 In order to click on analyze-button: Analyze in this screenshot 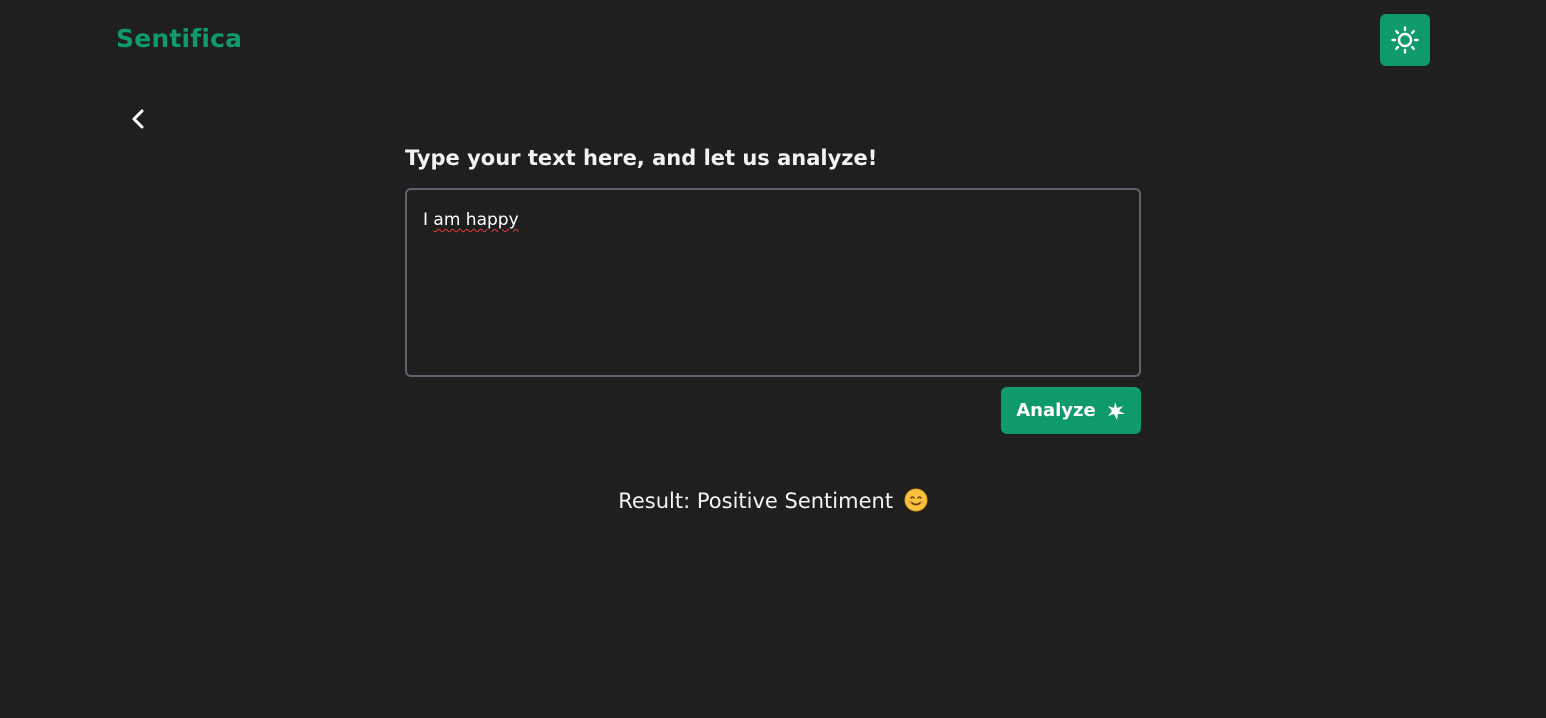, I will do `click(1071, 410)`.